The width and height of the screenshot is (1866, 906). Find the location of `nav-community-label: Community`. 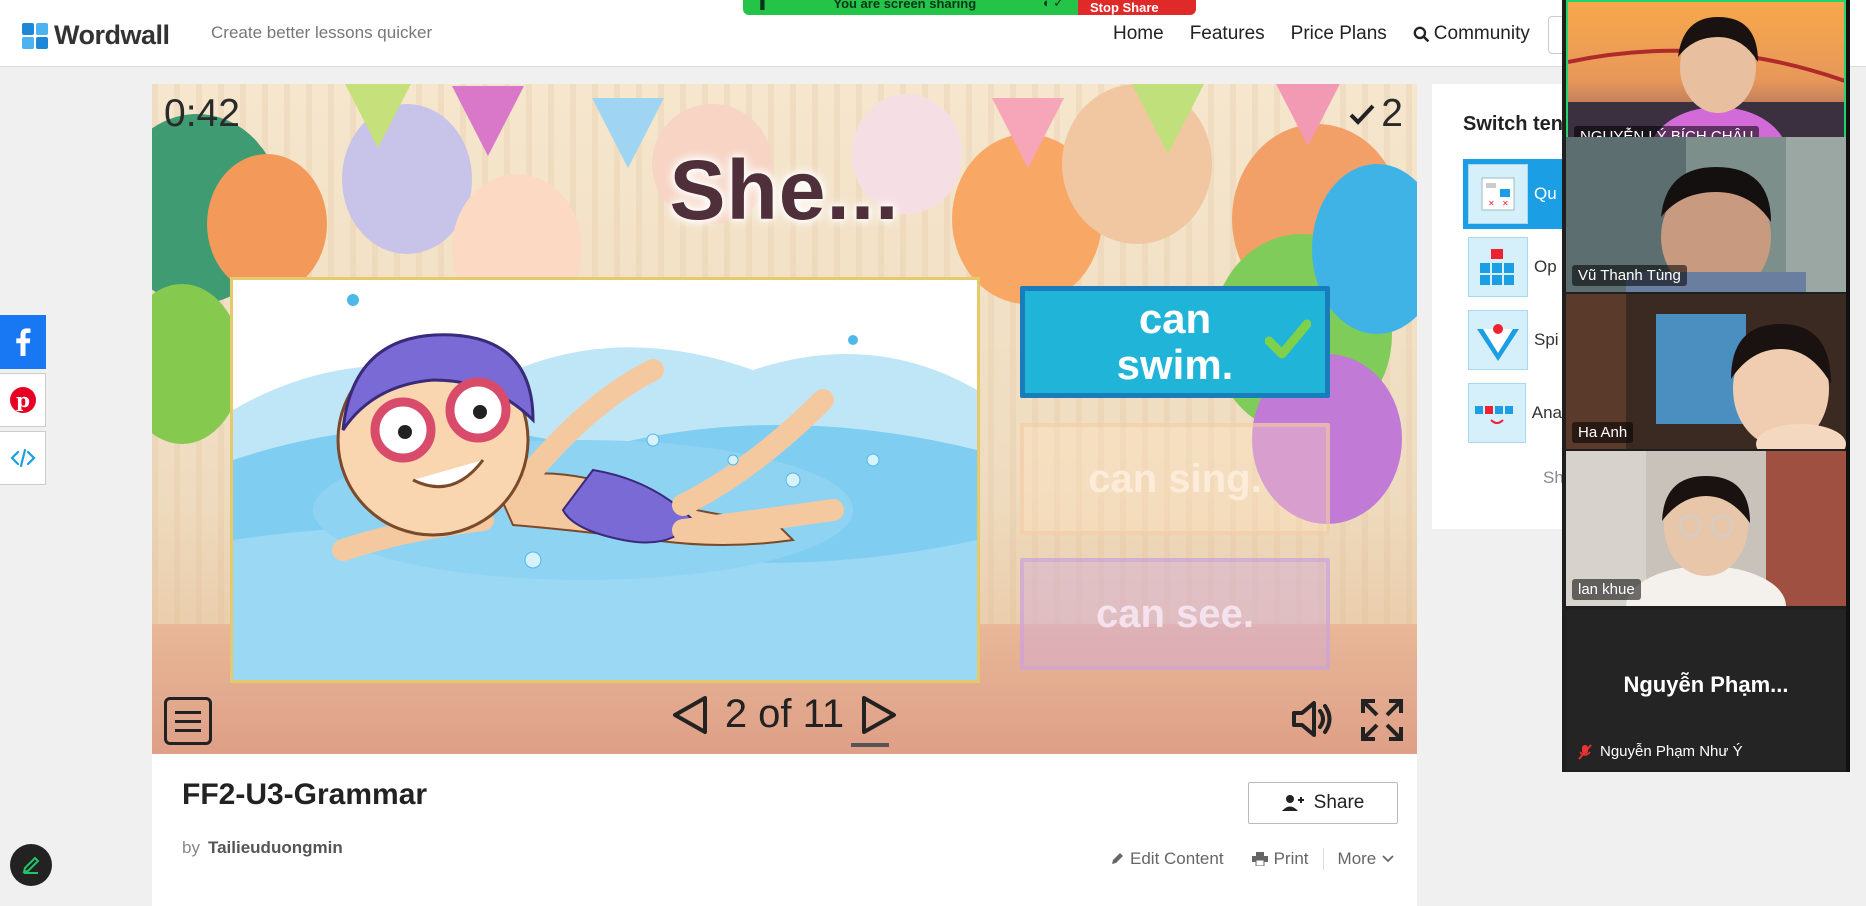

nav-community-label: Community is located at coordinates (1481, 33).